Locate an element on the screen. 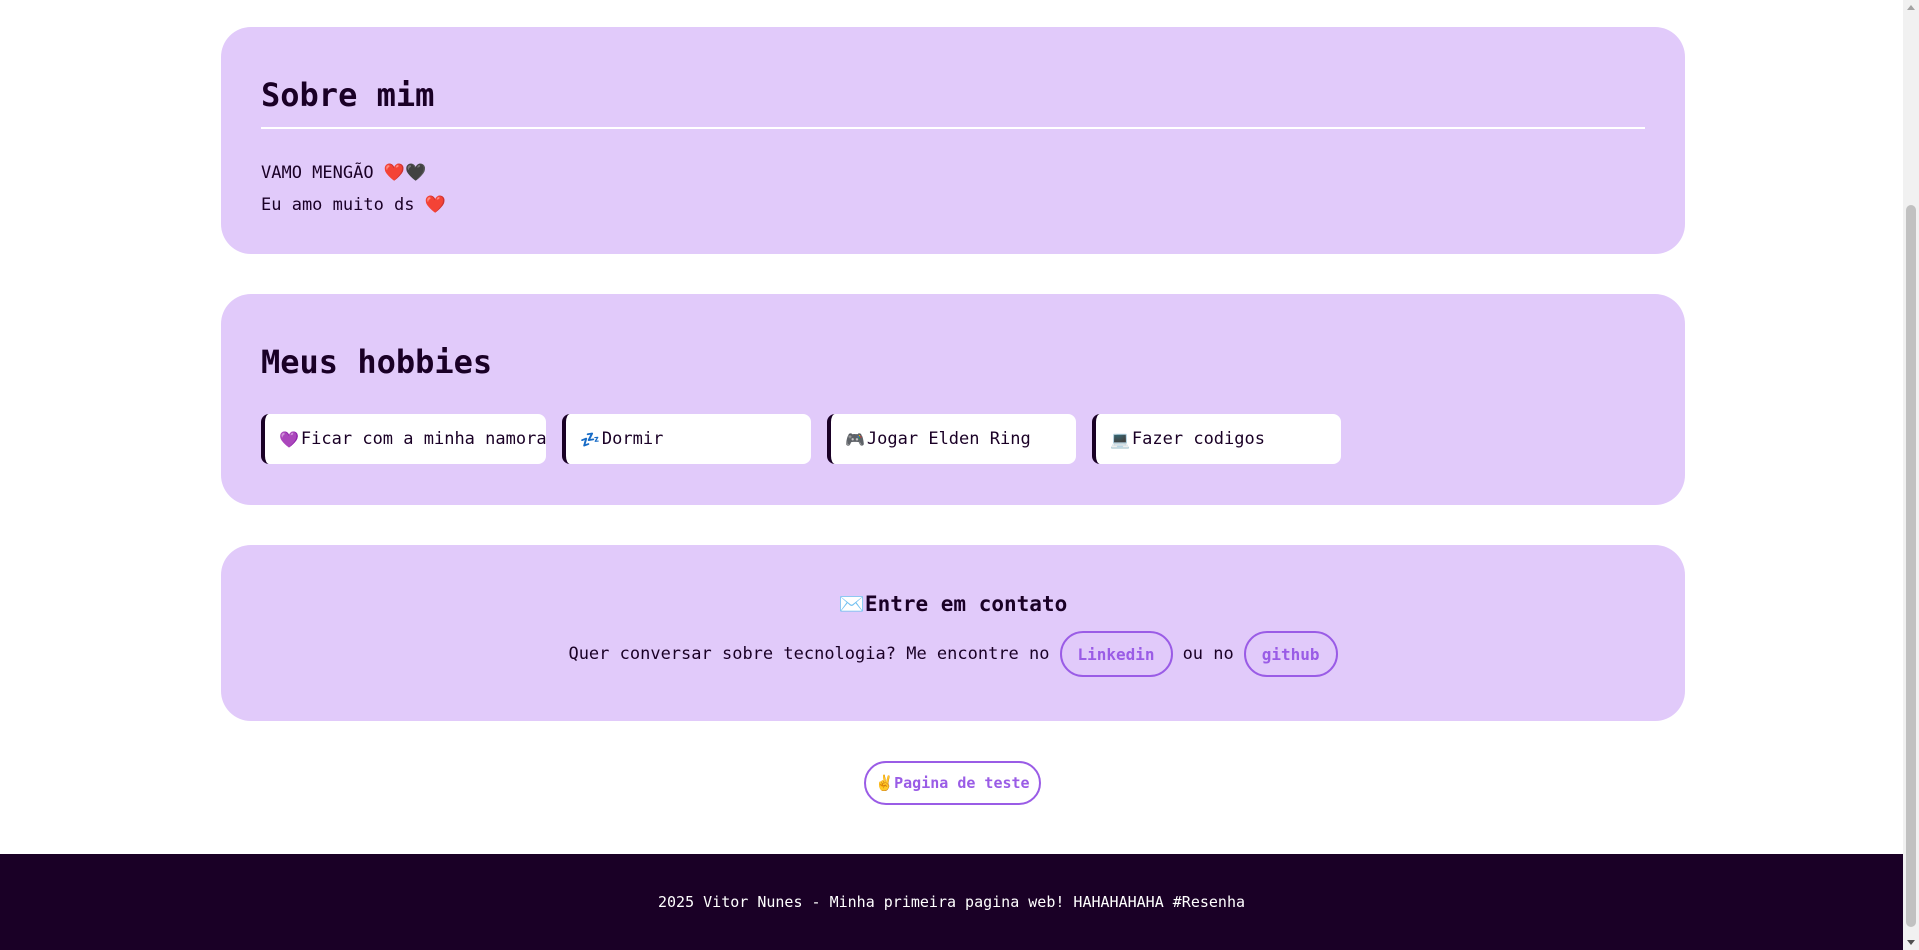 The image size is (1919, 950). about-title: Sobre mim is located at coordinates (953, 102).